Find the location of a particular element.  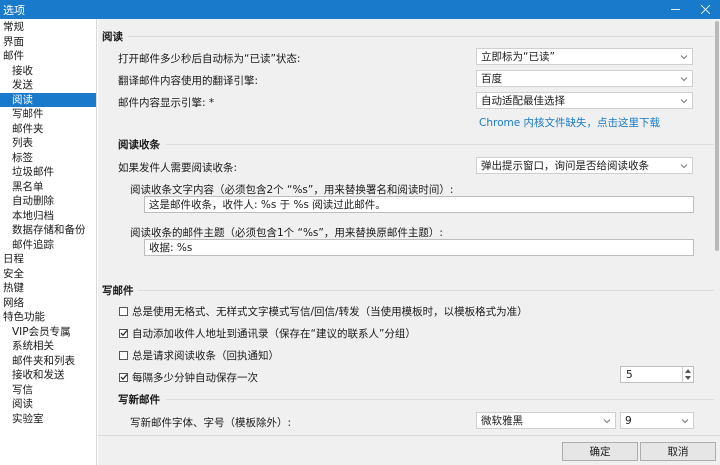

receipt-request-select: 弹出提示窗口，询问是否给阅读收条 is located at coordinates (584, 165).